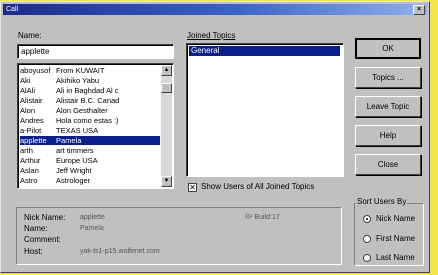 The height and width of the screenshot is (275, 438). Describe the element at coordinates (31, 100) in the screenshot. I see `user-nick: Alistair` at that location.